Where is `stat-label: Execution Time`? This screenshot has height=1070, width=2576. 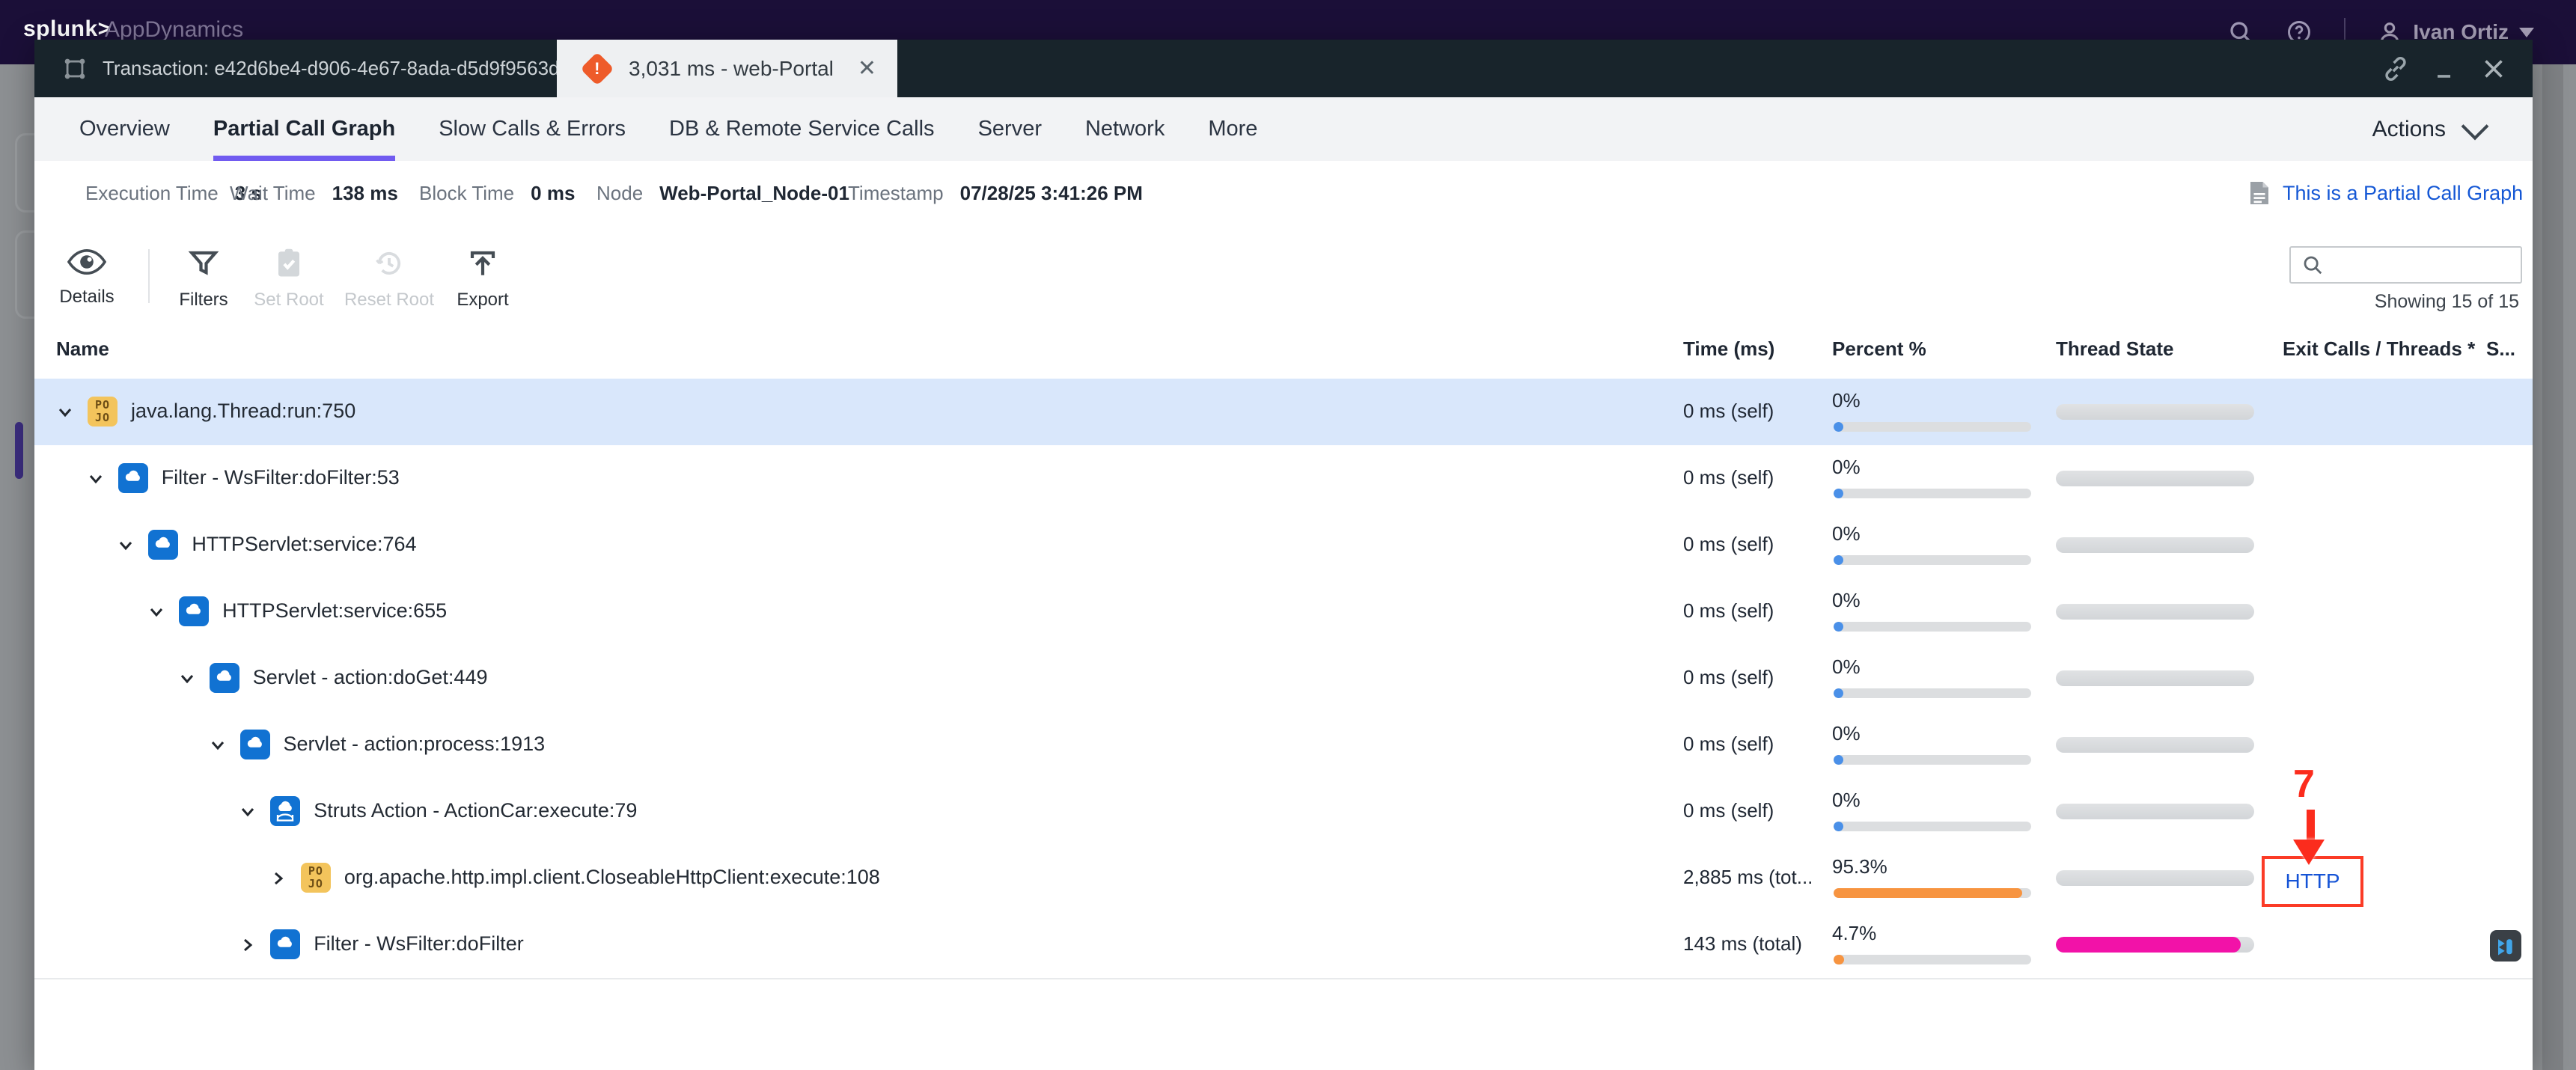
stat-label: Execution Time is located at coordinates (152, 192).